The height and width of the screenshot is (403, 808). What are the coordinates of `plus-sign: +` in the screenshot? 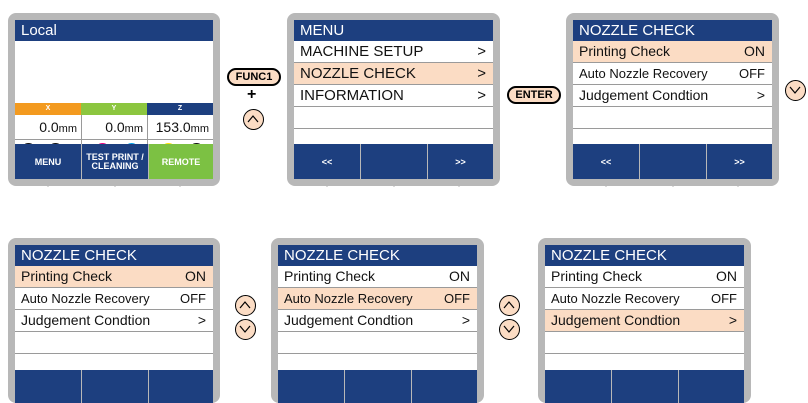 It's located at (252, 94).